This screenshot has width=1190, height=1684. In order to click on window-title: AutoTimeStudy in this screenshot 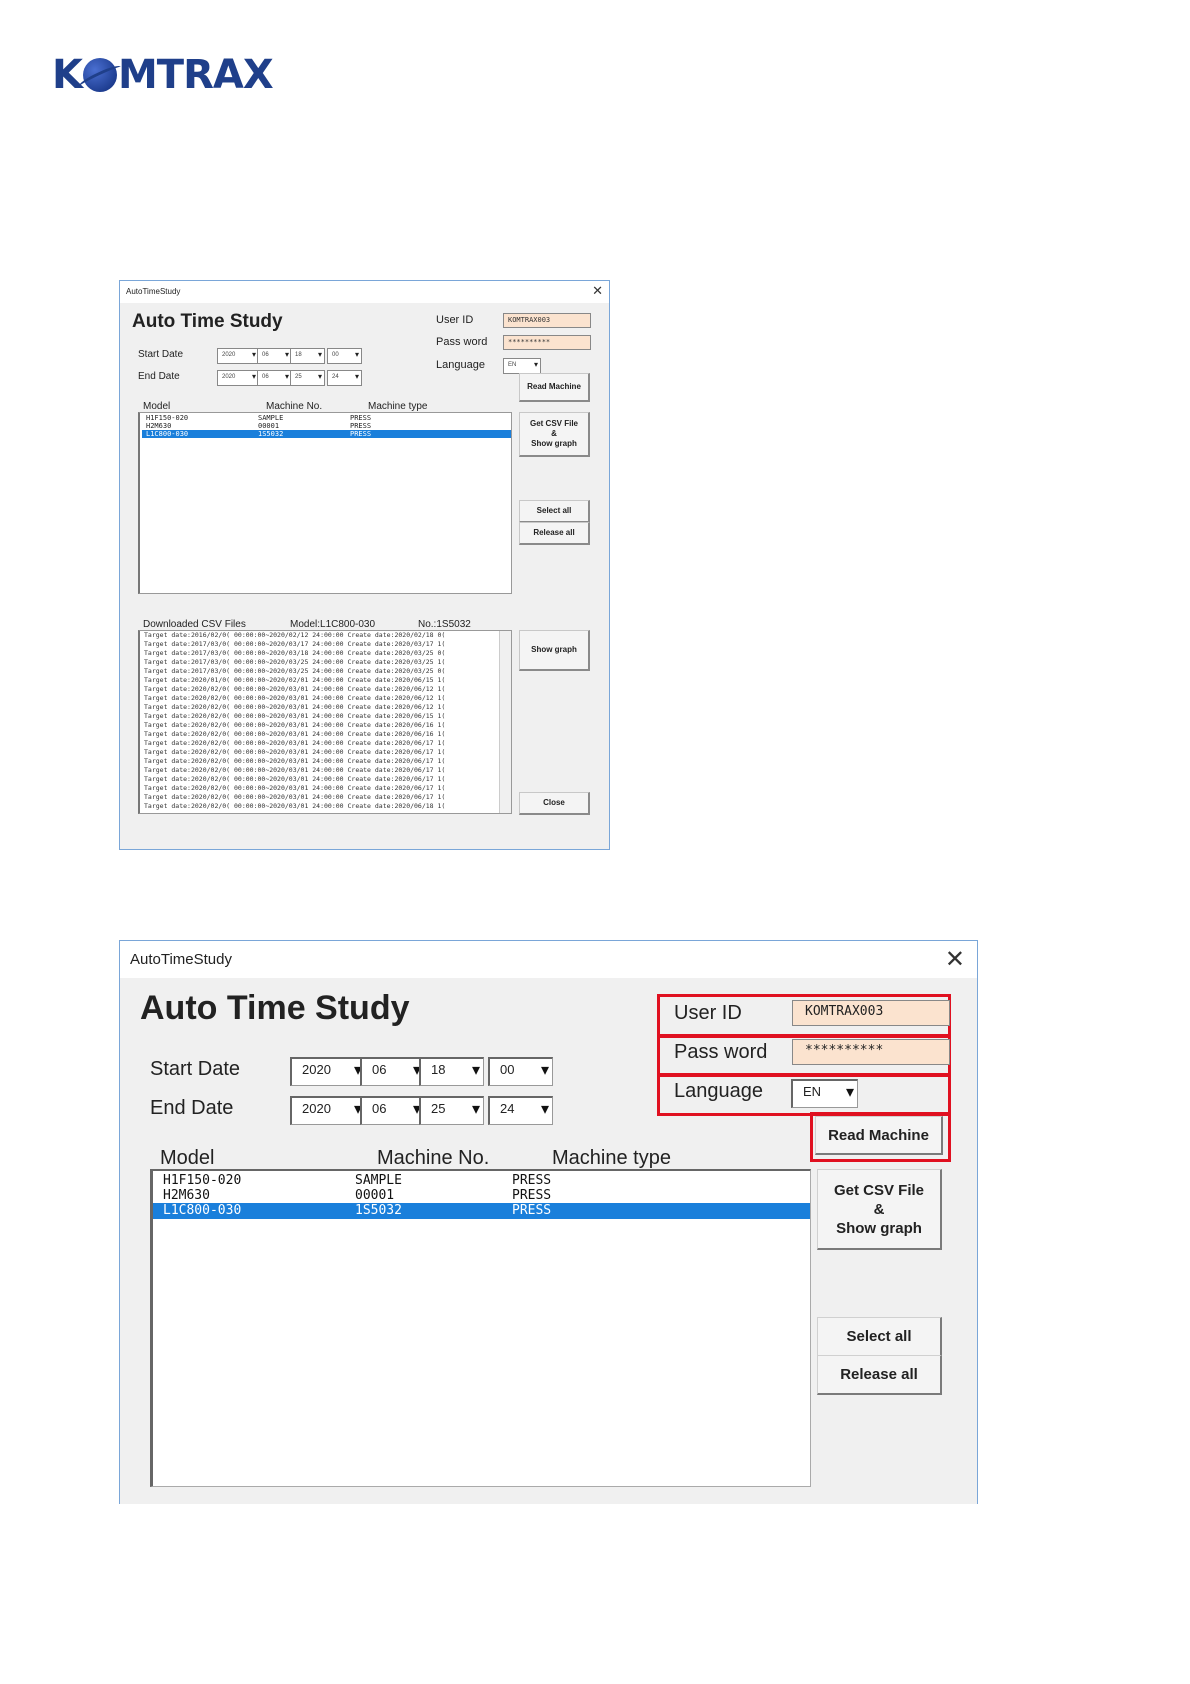, I will do `click(181, 959)`.